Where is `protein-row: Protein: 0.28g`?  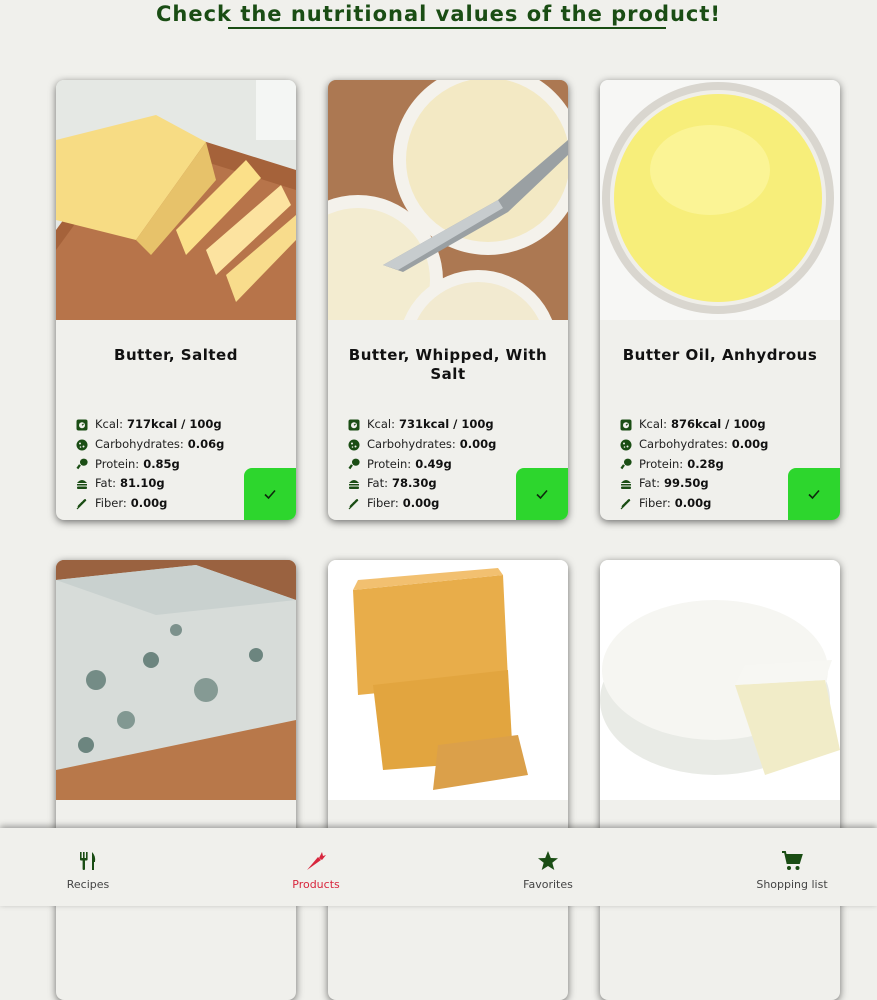 protein-row: Protein: 0.28g is located at coordinates (694, 465).